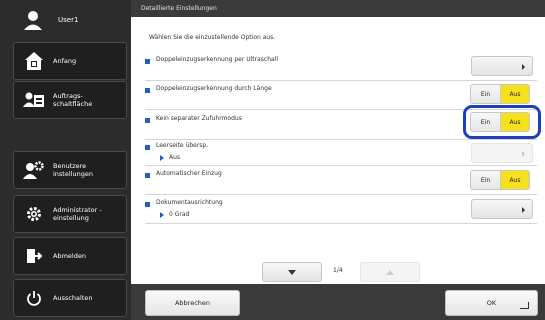  Describe the element at coordinates (179, 214) in the screenshot. I see `option-value-text: 0 Grad` at that location.